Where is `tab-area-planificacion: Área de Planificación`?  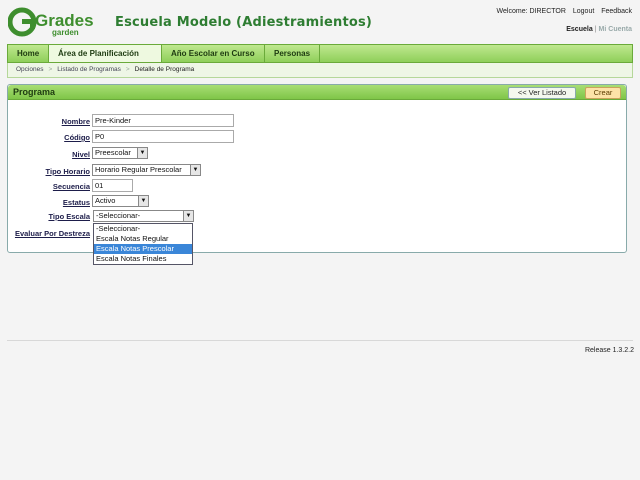
tab-area-planificacion: Área de Planificación is located at coordinates (105, 53).